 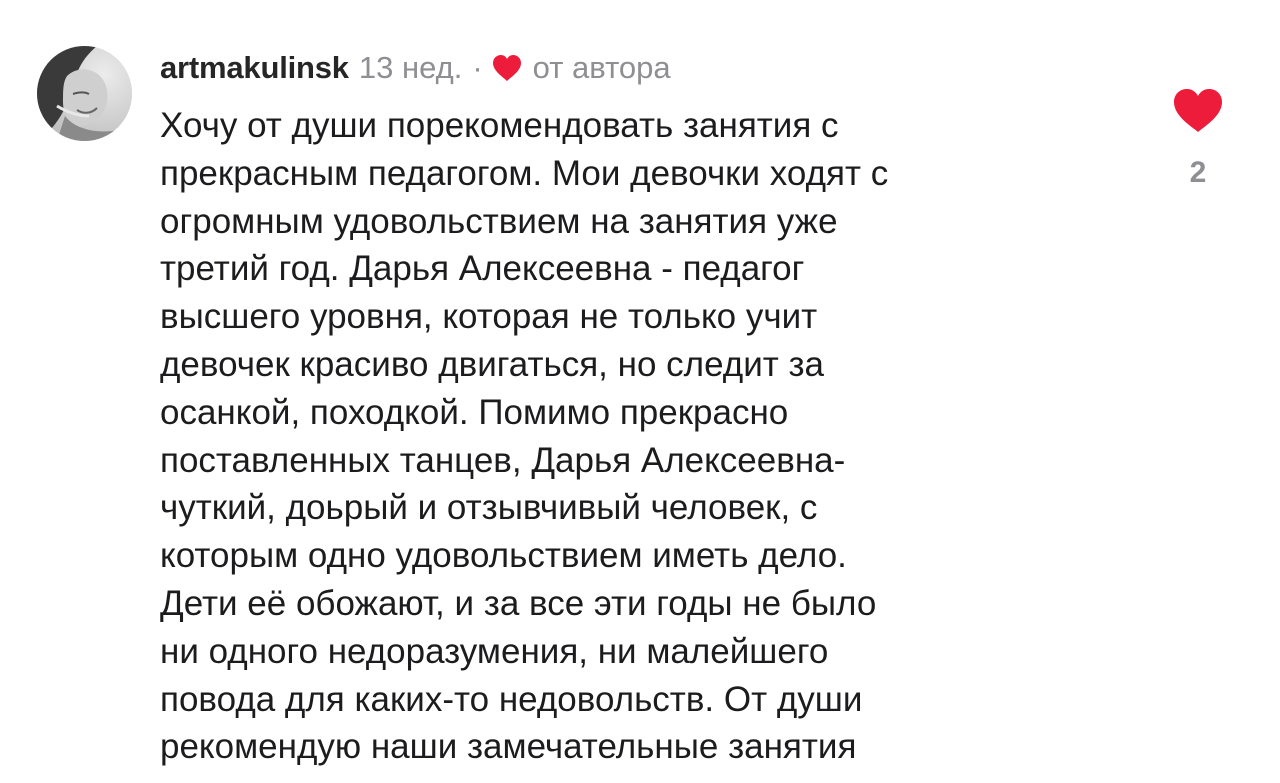 What do you see at coordinates (1198, 173) in the screenshot?
I see `like-count: 2` at bounding box center [1198, 173].